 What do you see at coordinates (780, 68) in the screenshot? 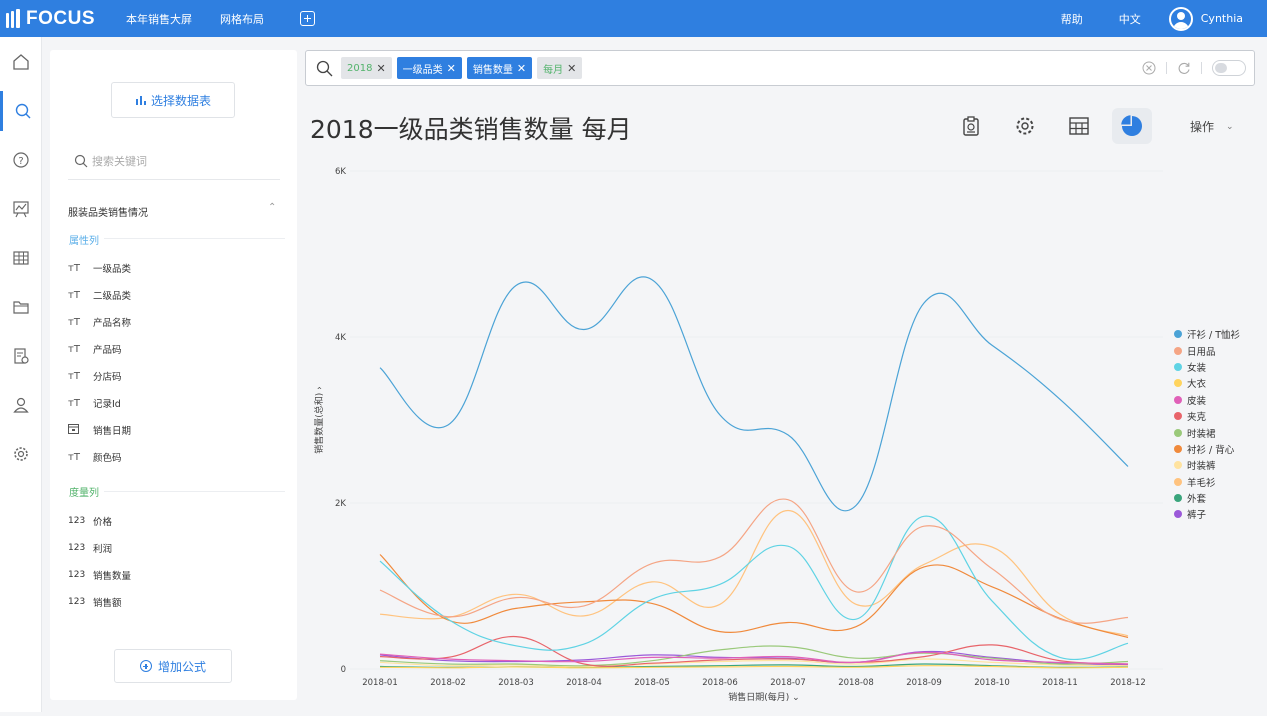
I see `query-search-bar: 2018 ✕ 一级品类 ✕ 销售数量 ✕ 每月 ✕` at bounding box center [780, 68].